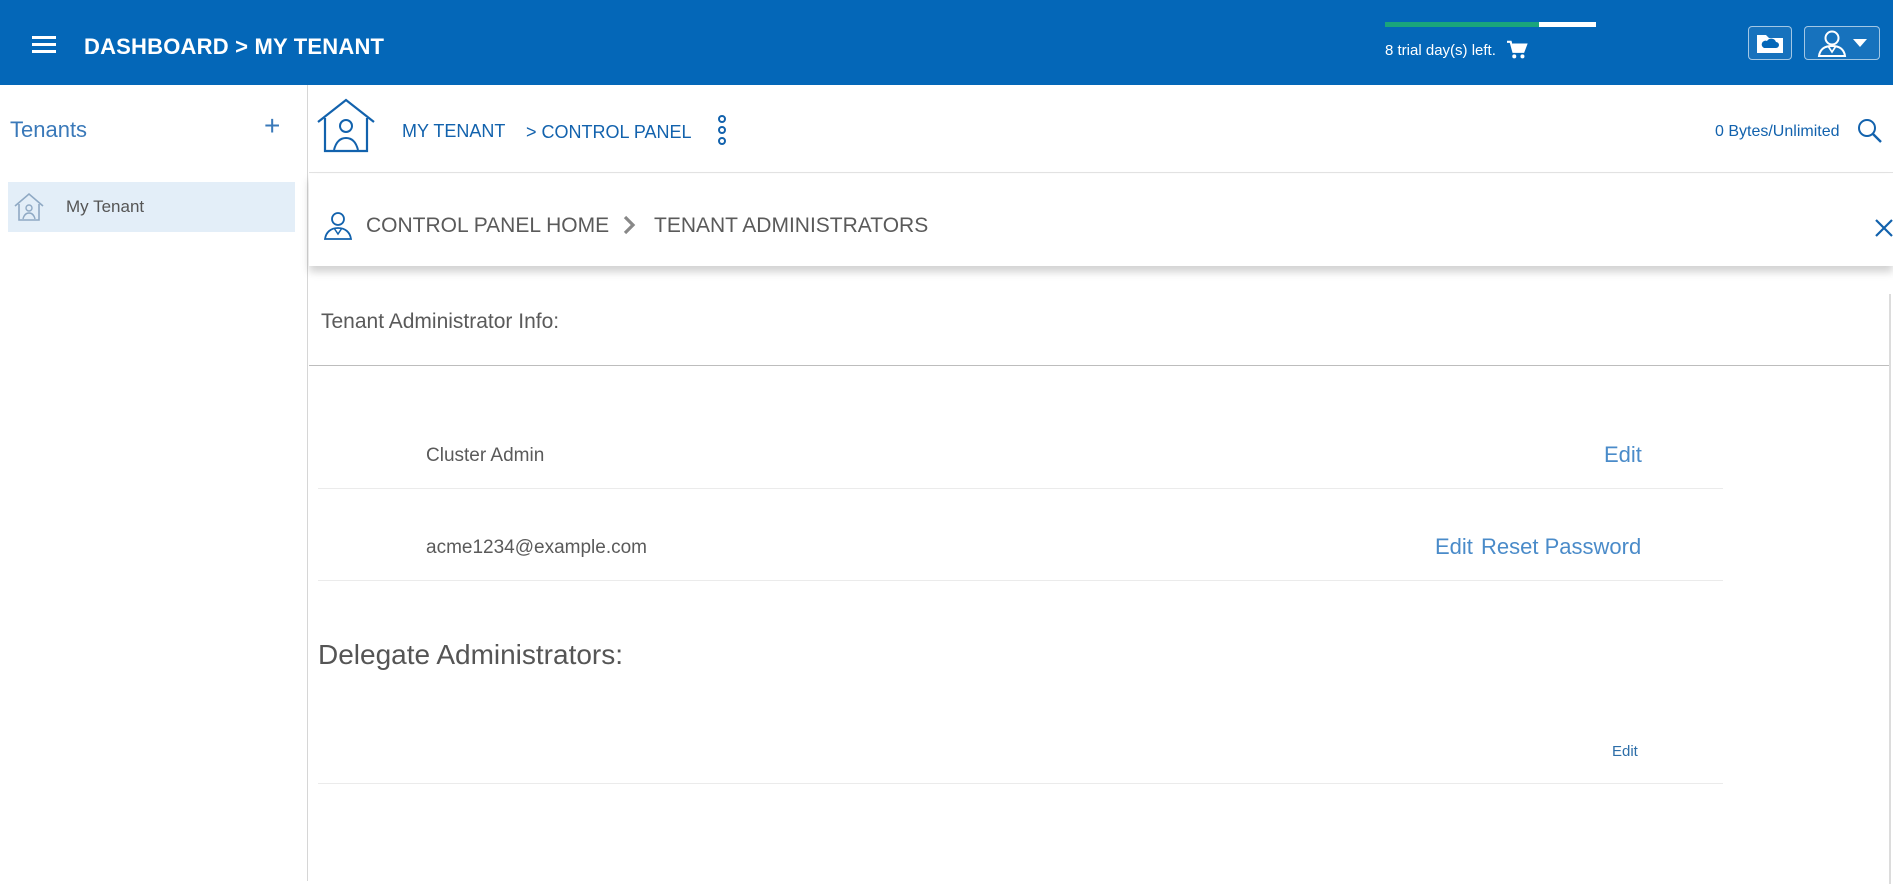 The image size is (1893, 884). Describe the element at coordinates (1890, 589) in the screenshot. I see `scrollbar-track` at that location.